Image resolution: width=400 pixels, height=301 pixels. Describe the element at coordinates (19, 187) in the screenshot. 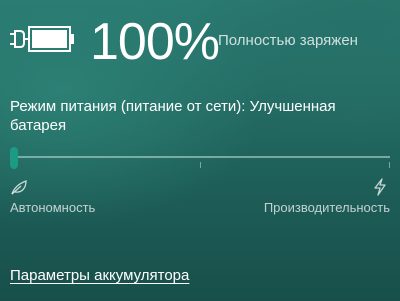

I see `leaf-icon` at that location.